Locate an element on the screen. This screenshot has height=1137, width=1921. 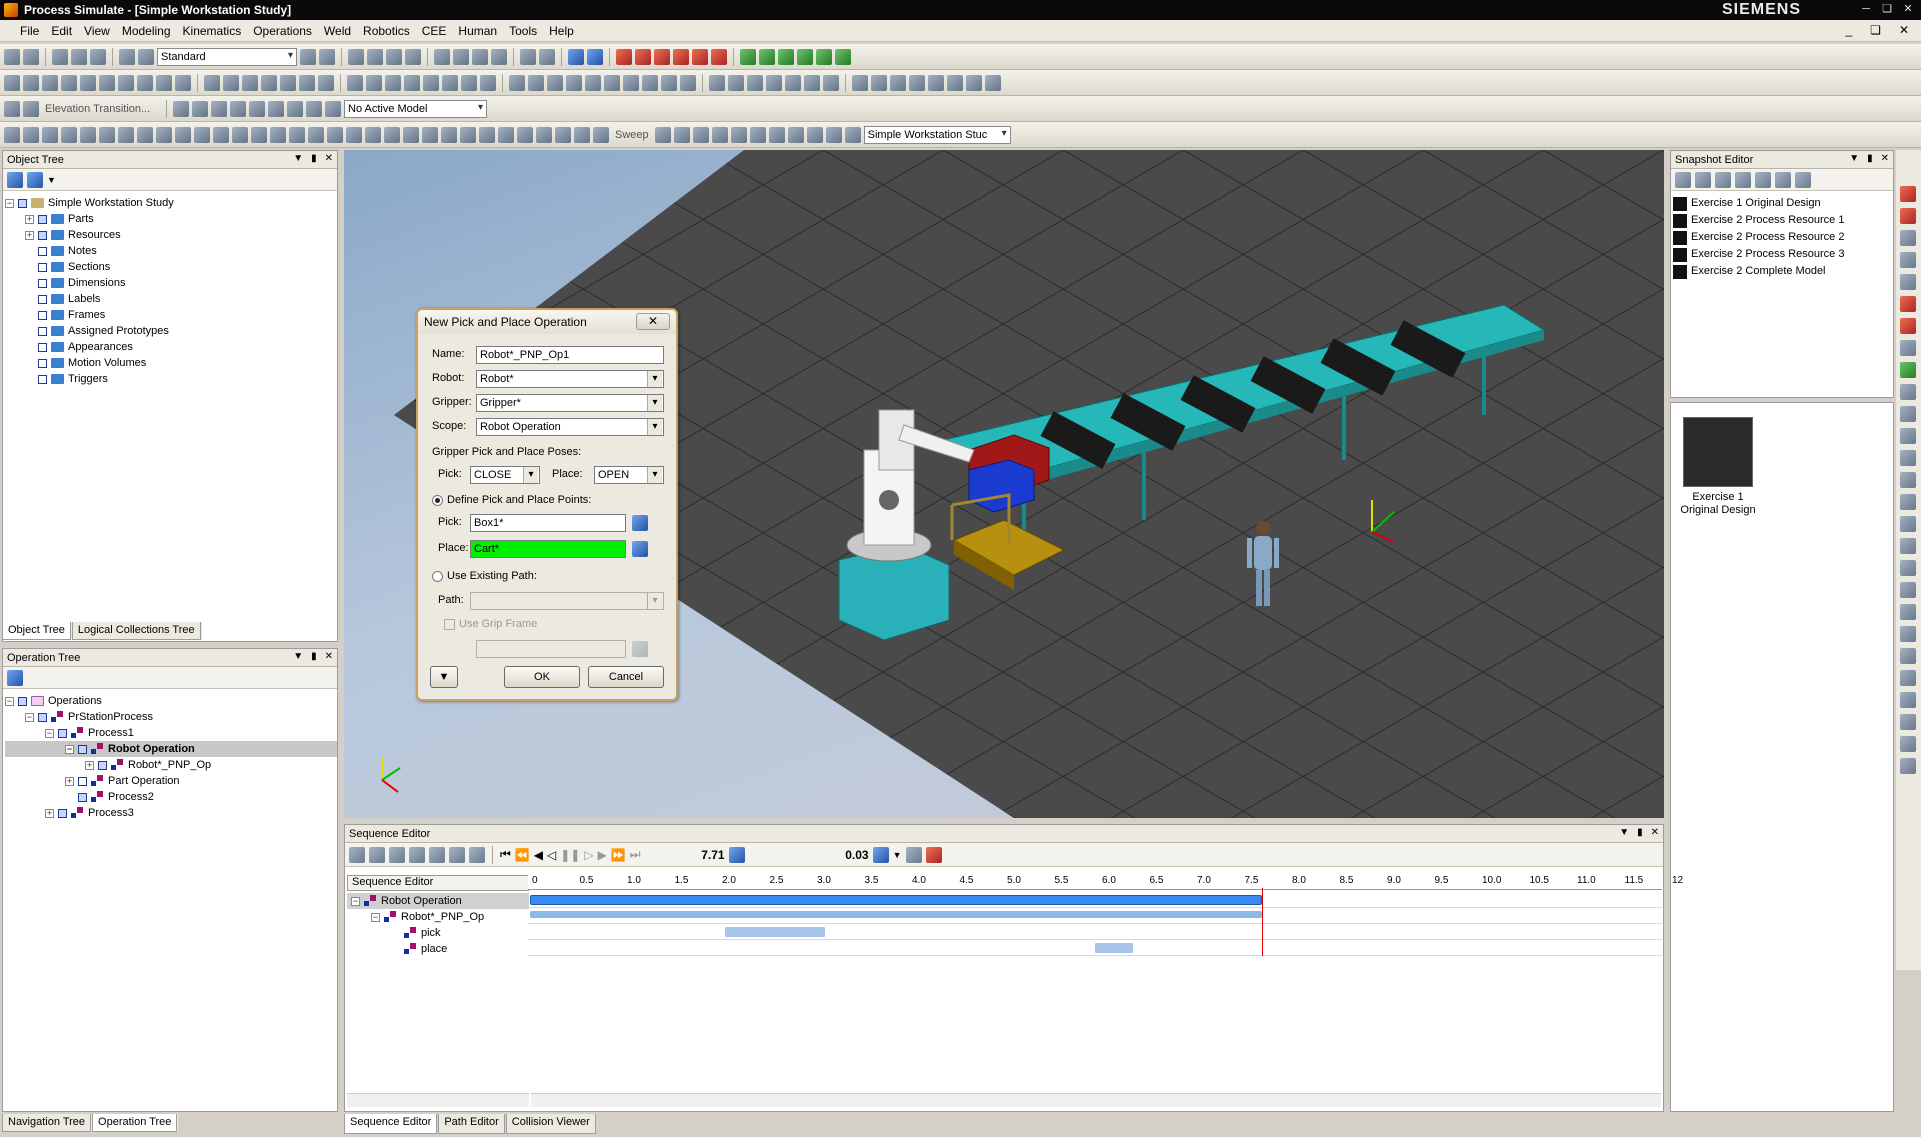
side-tool-4-icon is located at coordinates (1908, 260).